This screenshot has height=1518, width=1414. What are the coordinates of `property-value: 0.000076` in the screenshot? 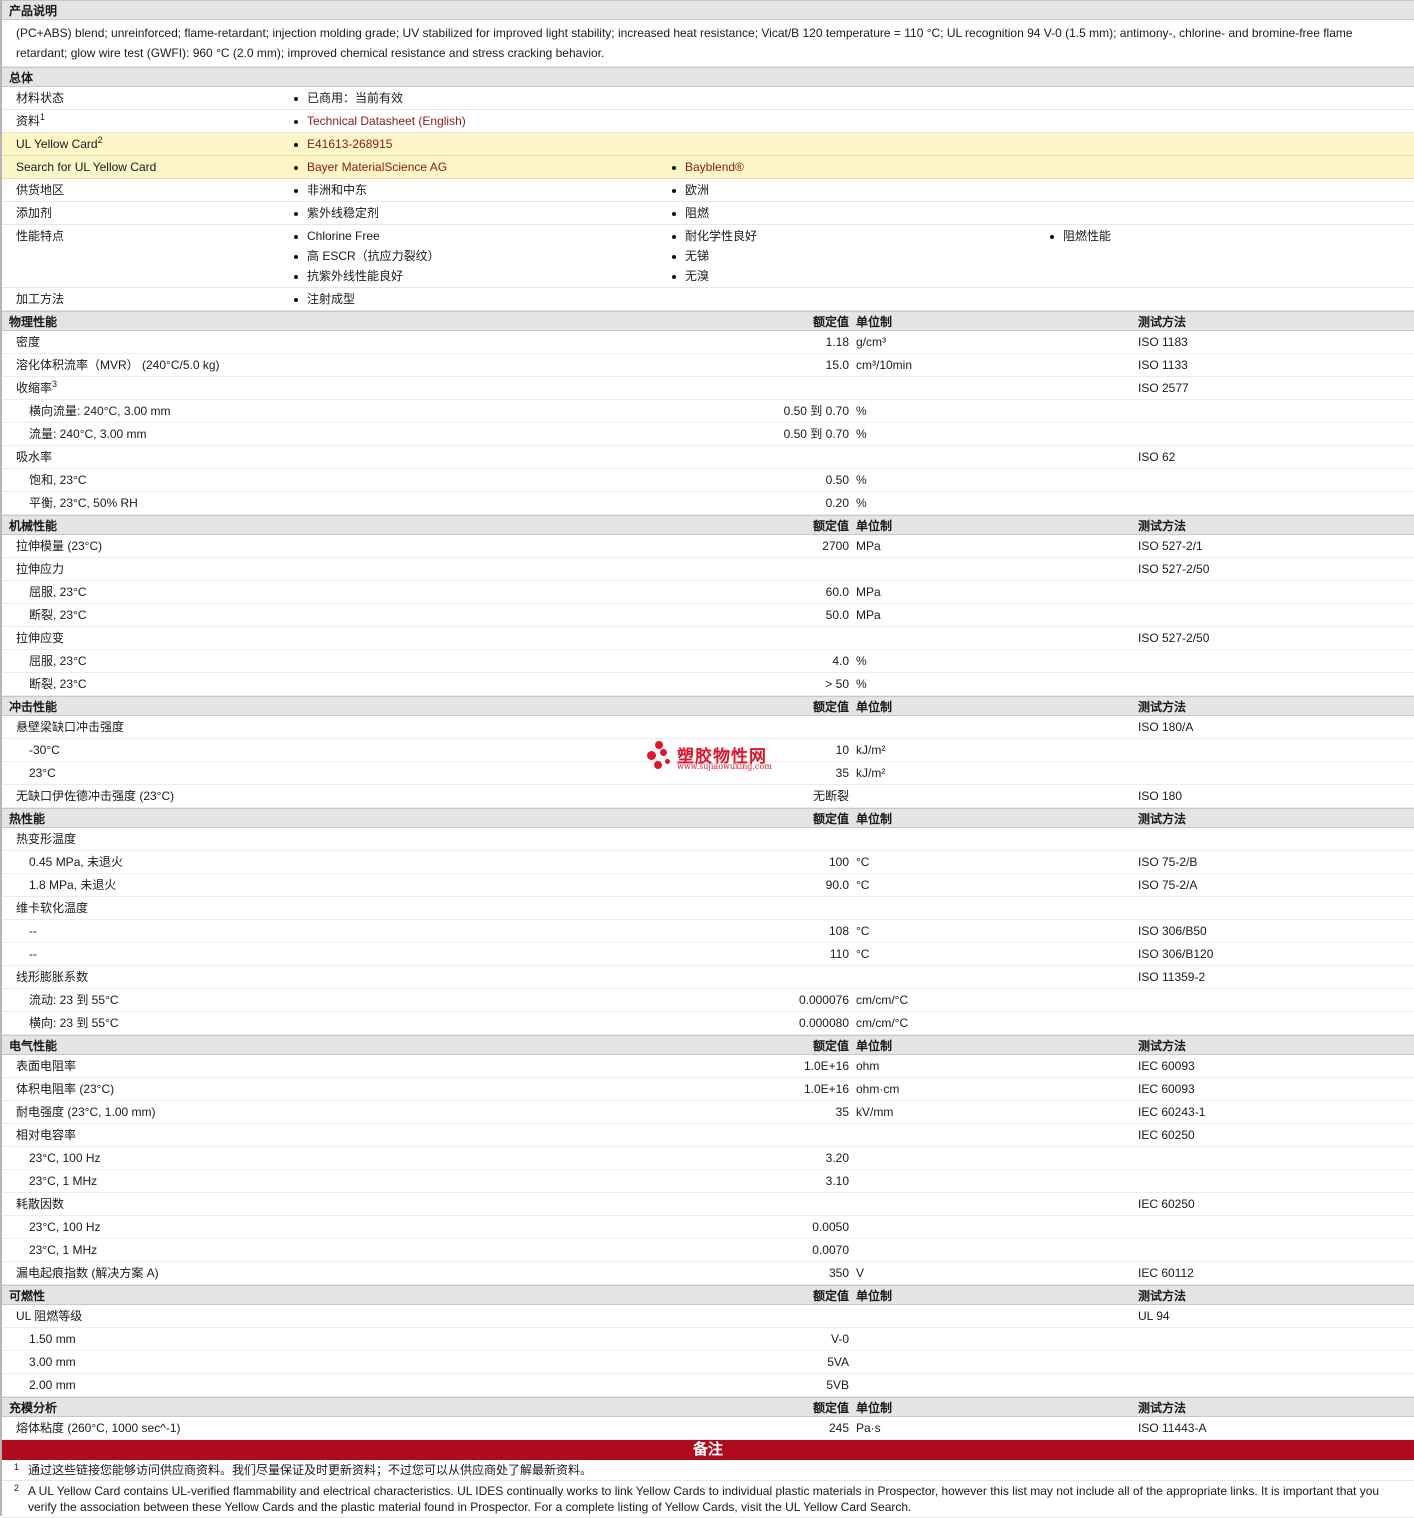 It's located at (823, 1000).